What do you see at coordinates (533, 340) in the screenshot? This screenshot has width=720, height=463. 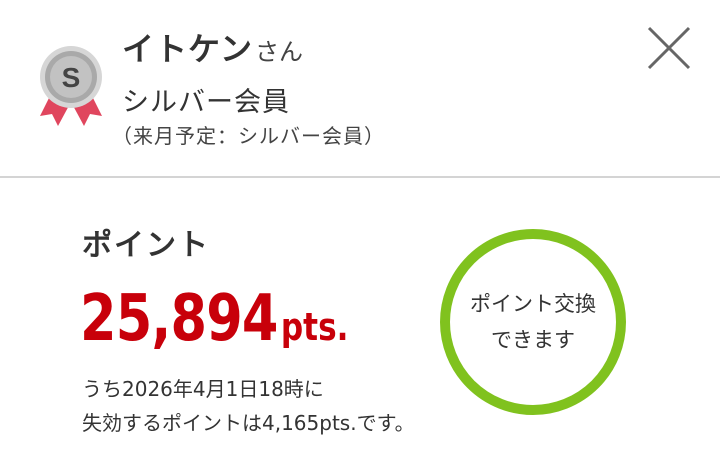 I see `exchange-label-2: できます` at bounding box center [533, 340].